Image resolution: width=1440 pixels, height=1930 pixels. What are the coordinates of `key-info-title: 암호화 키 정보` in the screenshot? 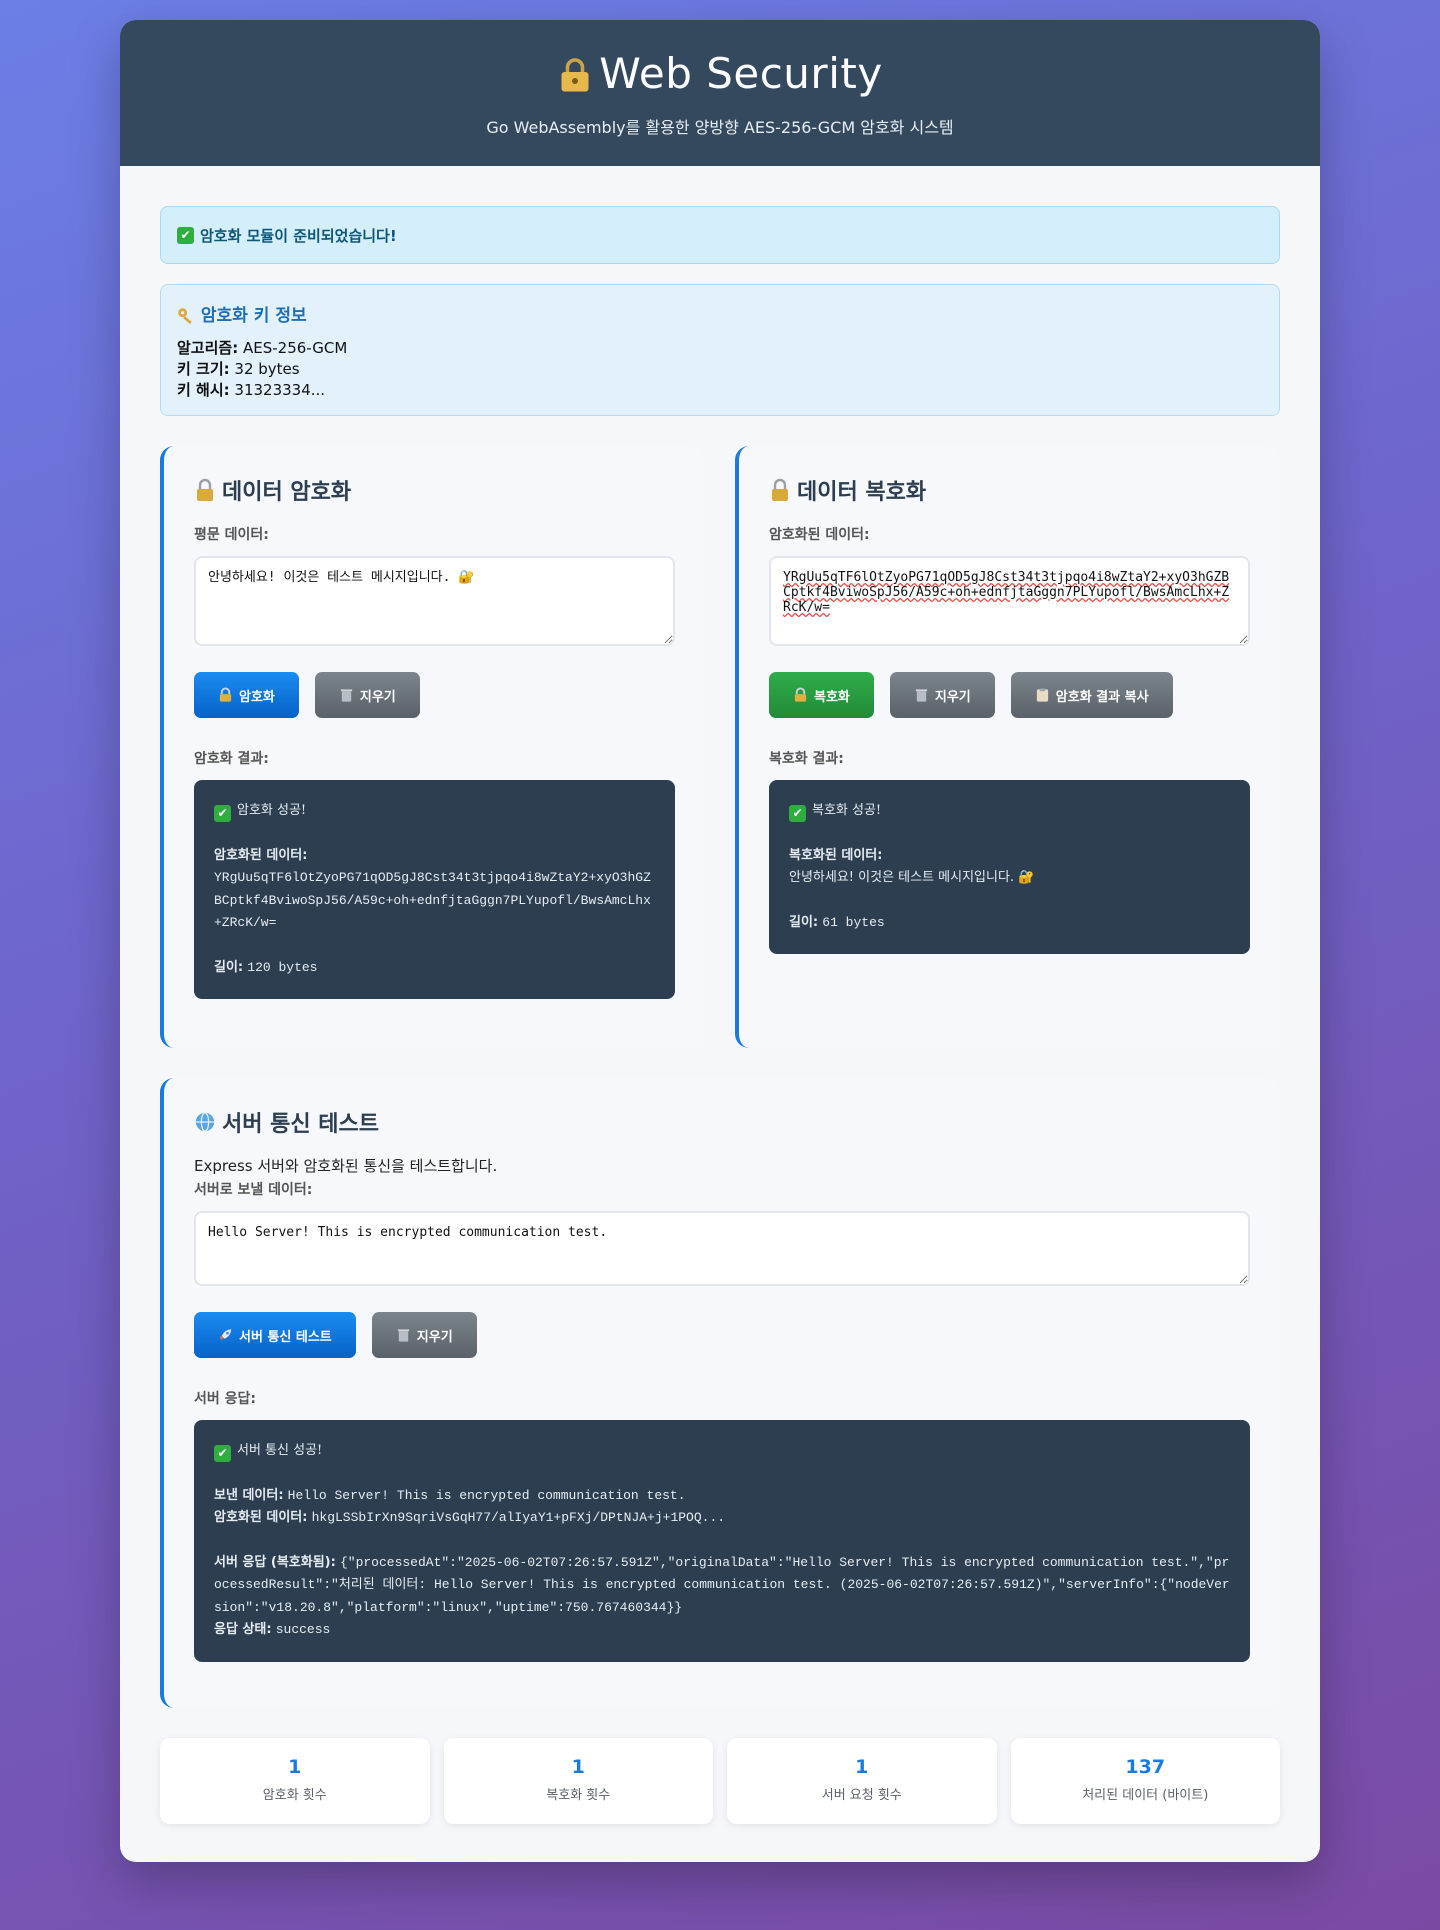 It's located at (720, 313).